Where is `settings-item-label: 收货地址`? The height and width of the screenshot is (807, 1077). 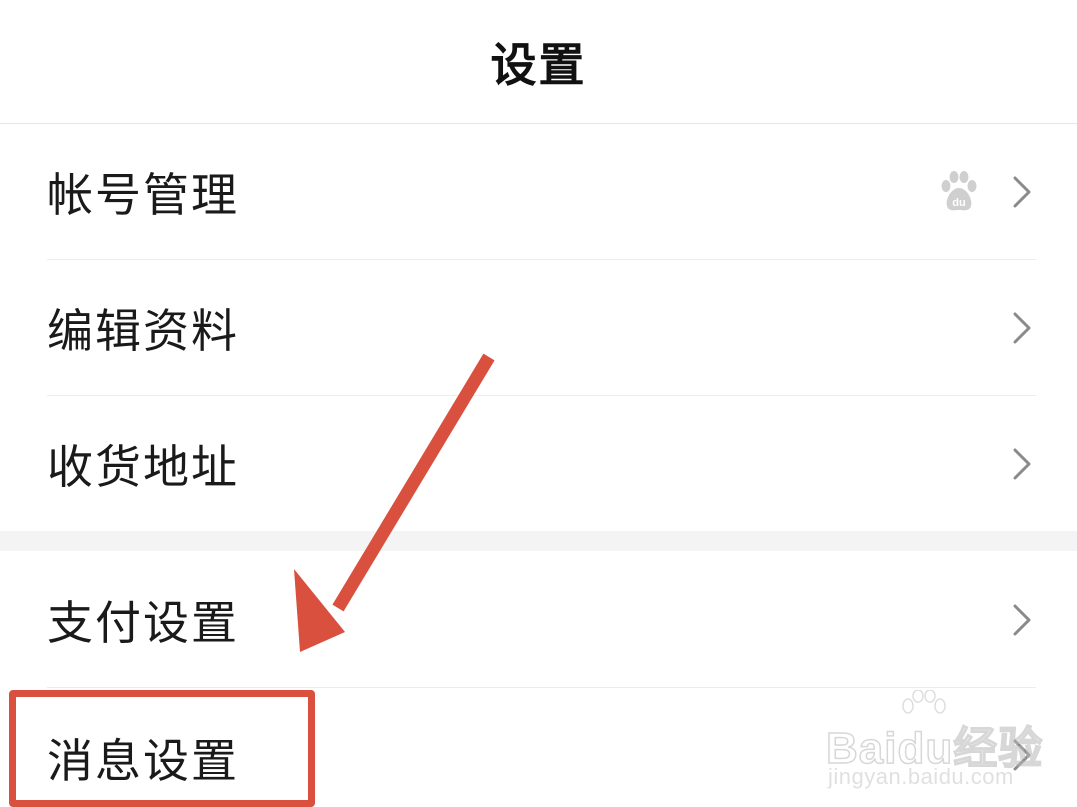 settings-item-label: 收货地址 is located at coordinates (143, 466).